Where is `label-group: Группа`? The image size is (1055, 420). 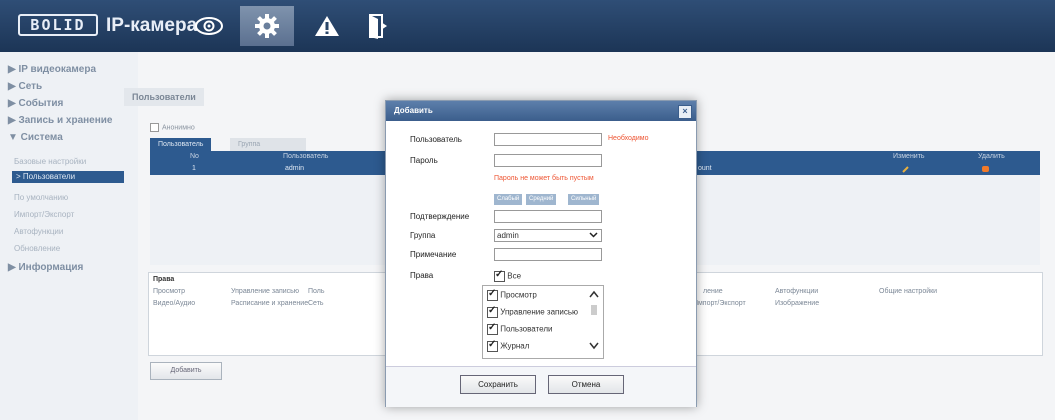
label-group: Группа is located at coordinates (423, 235).